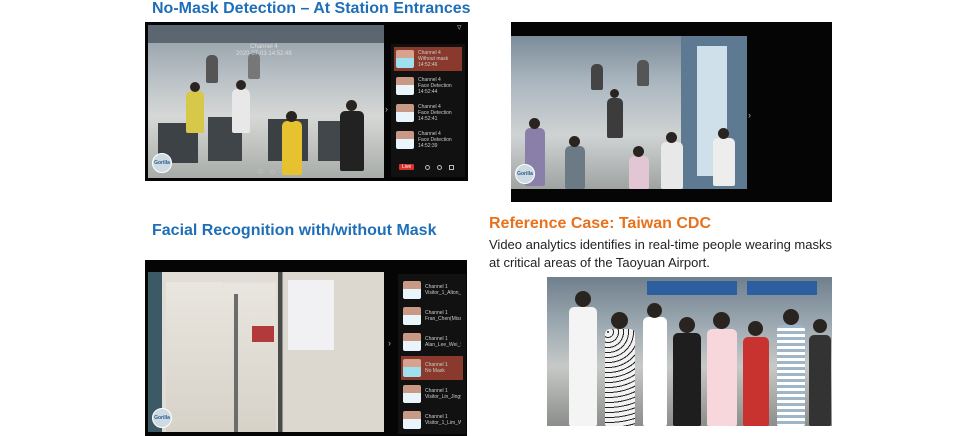 This screenshot has width=980, height=436. What do you see at coordinates (427, 167) in the screenshot?
I see `refresh-icon` at bounding box center [427, 167].